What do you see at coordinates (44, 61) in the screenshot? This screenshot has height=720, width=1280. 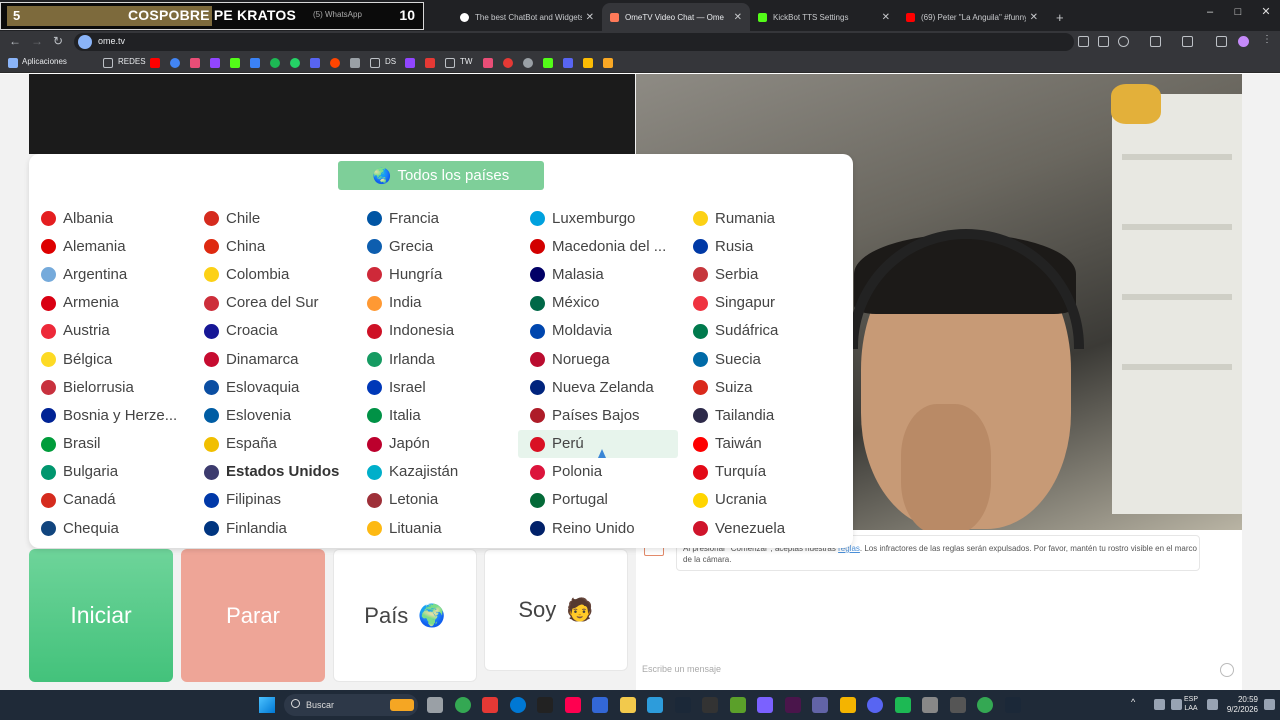 I see `bookmark-apps: Aplicaciones` at bounding box center [44, 61].